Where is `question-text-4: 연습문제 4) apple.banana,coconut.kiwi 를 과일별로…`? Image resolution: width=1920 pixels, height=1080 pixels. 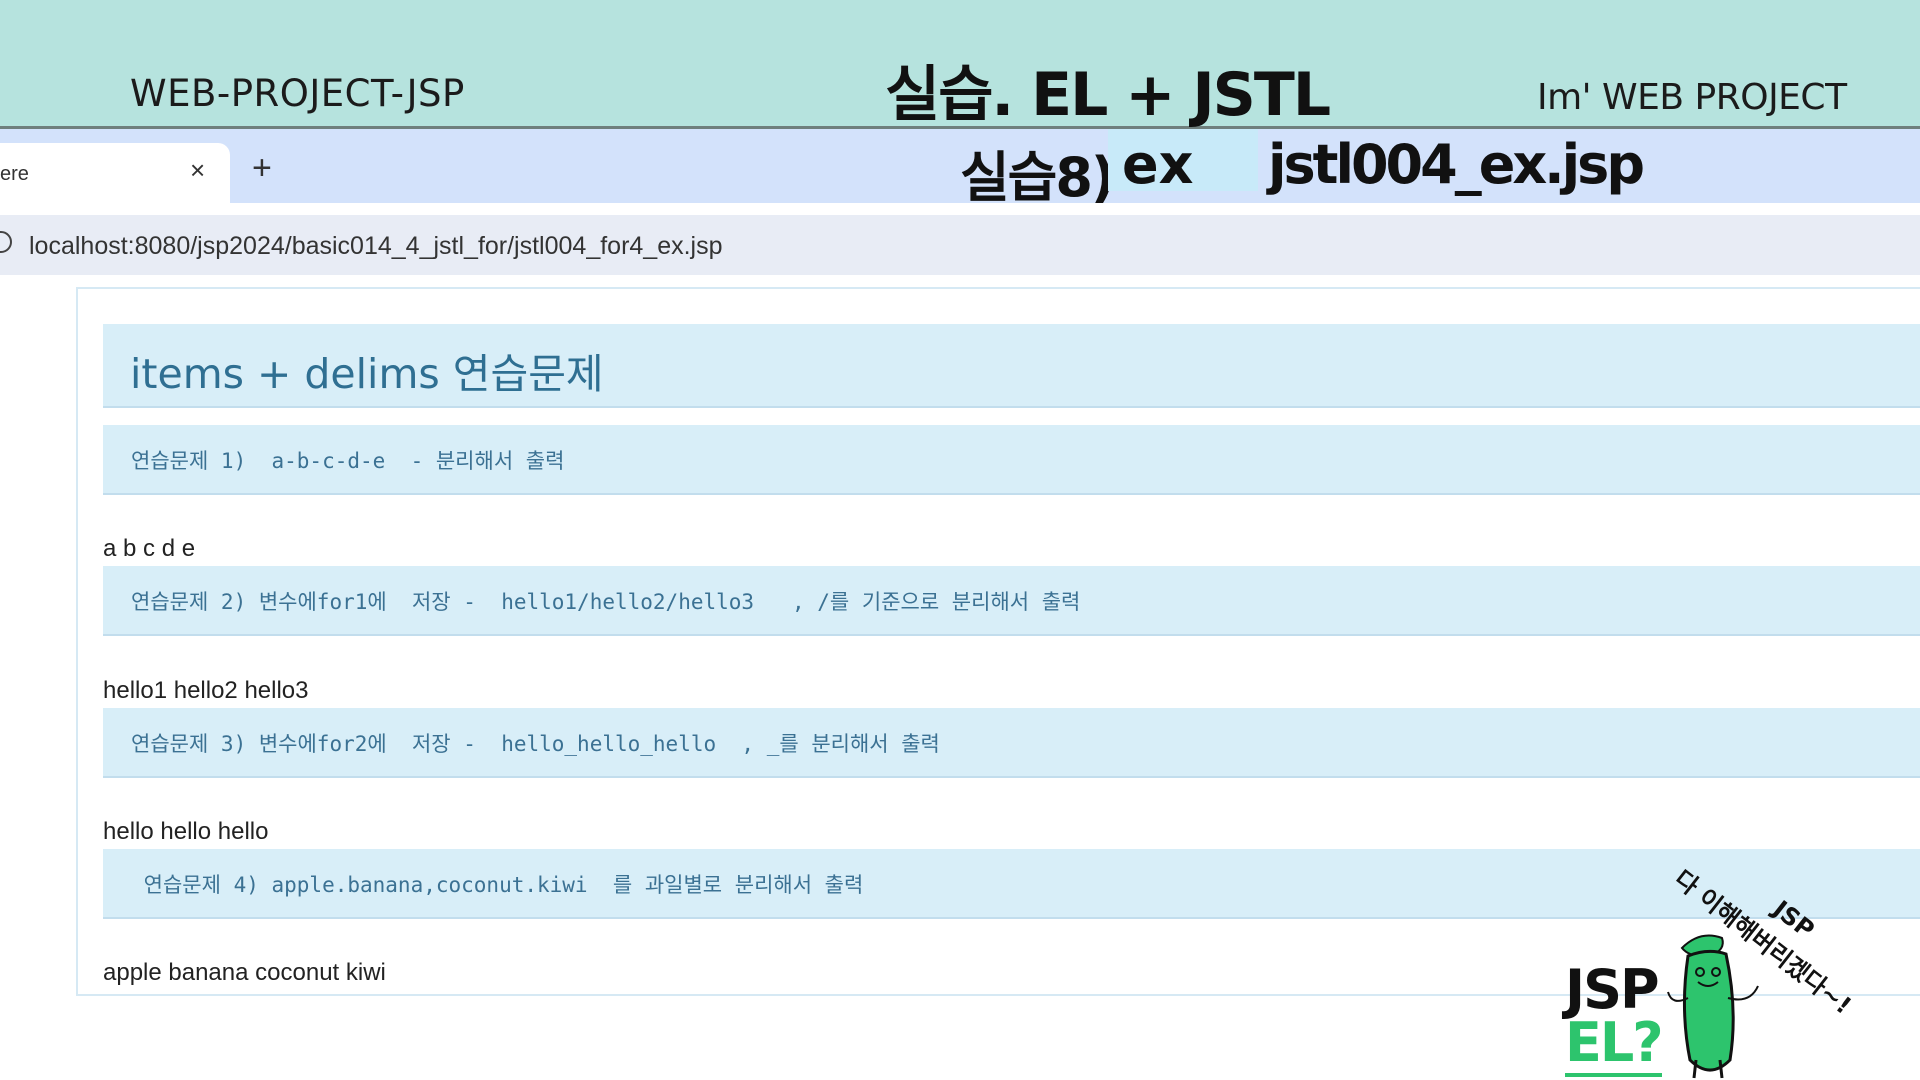
question-text-4: 연습문제 4) apple.banana,coconut.kiwi 를 과일별로… is located at coordinates (497, 885).